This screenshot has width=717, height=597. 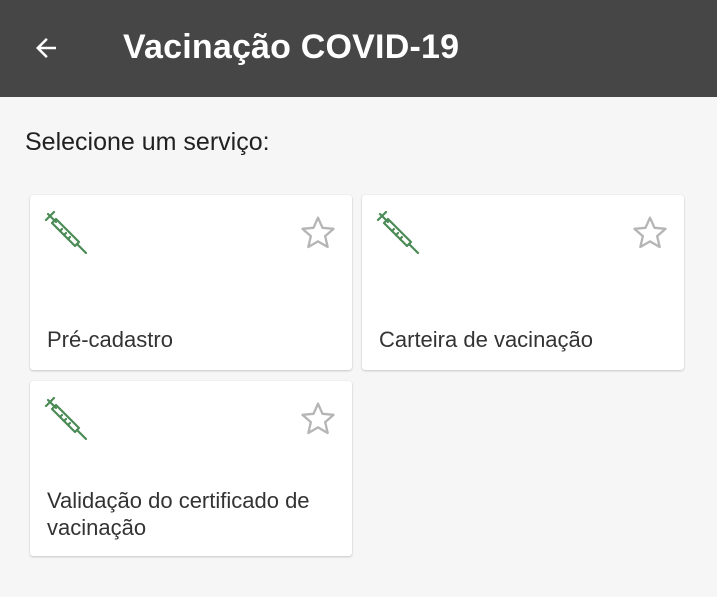 I want to click on service-card-label: Validação do certificado de vacinação, so click(x=178, y=514).